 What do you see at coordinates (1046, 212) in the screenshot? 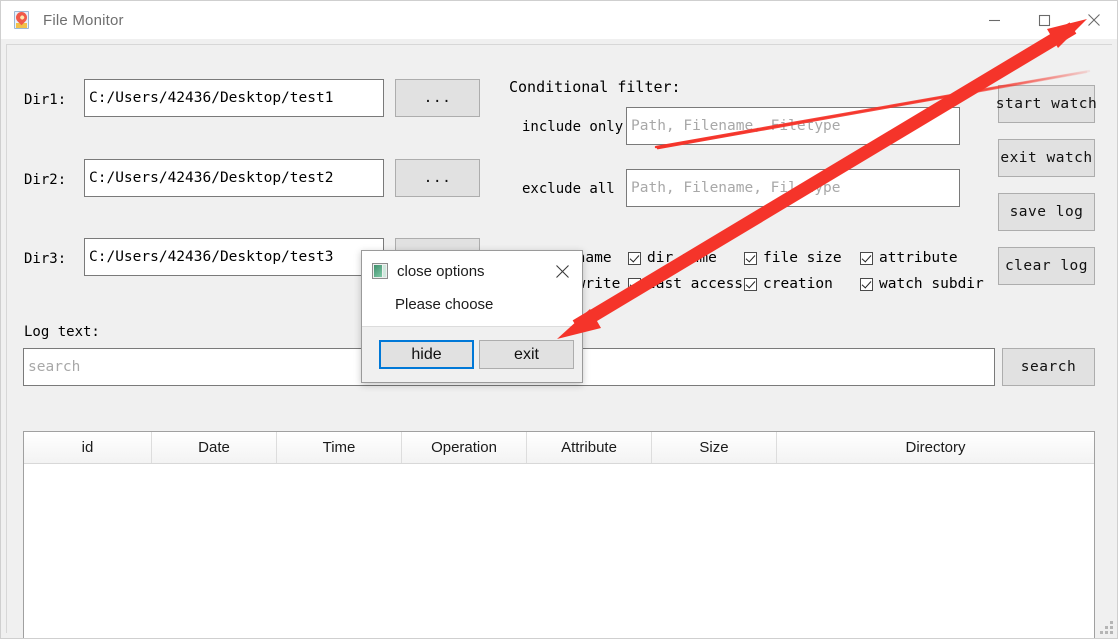
I see `save-log-button: save log` at bounding box center [1046, 212].